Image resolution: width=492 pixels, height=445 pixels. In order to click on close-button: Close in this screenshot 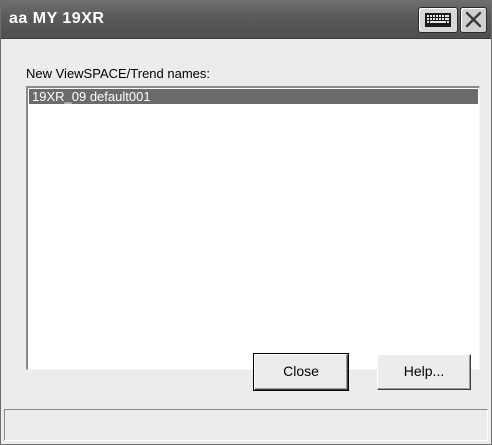, I will do `click(301, 372)`.